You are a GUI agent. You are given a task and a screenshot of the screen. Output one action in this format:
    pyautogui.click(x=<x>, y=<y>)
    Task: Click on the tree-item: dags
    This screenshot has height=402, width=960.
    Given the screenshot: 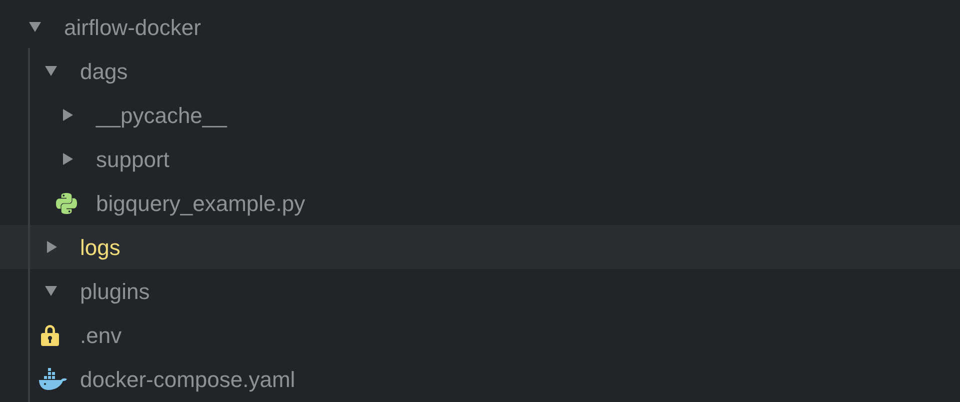 What is the action you would take?
    pyautogui.click(x=480, y=71)
    